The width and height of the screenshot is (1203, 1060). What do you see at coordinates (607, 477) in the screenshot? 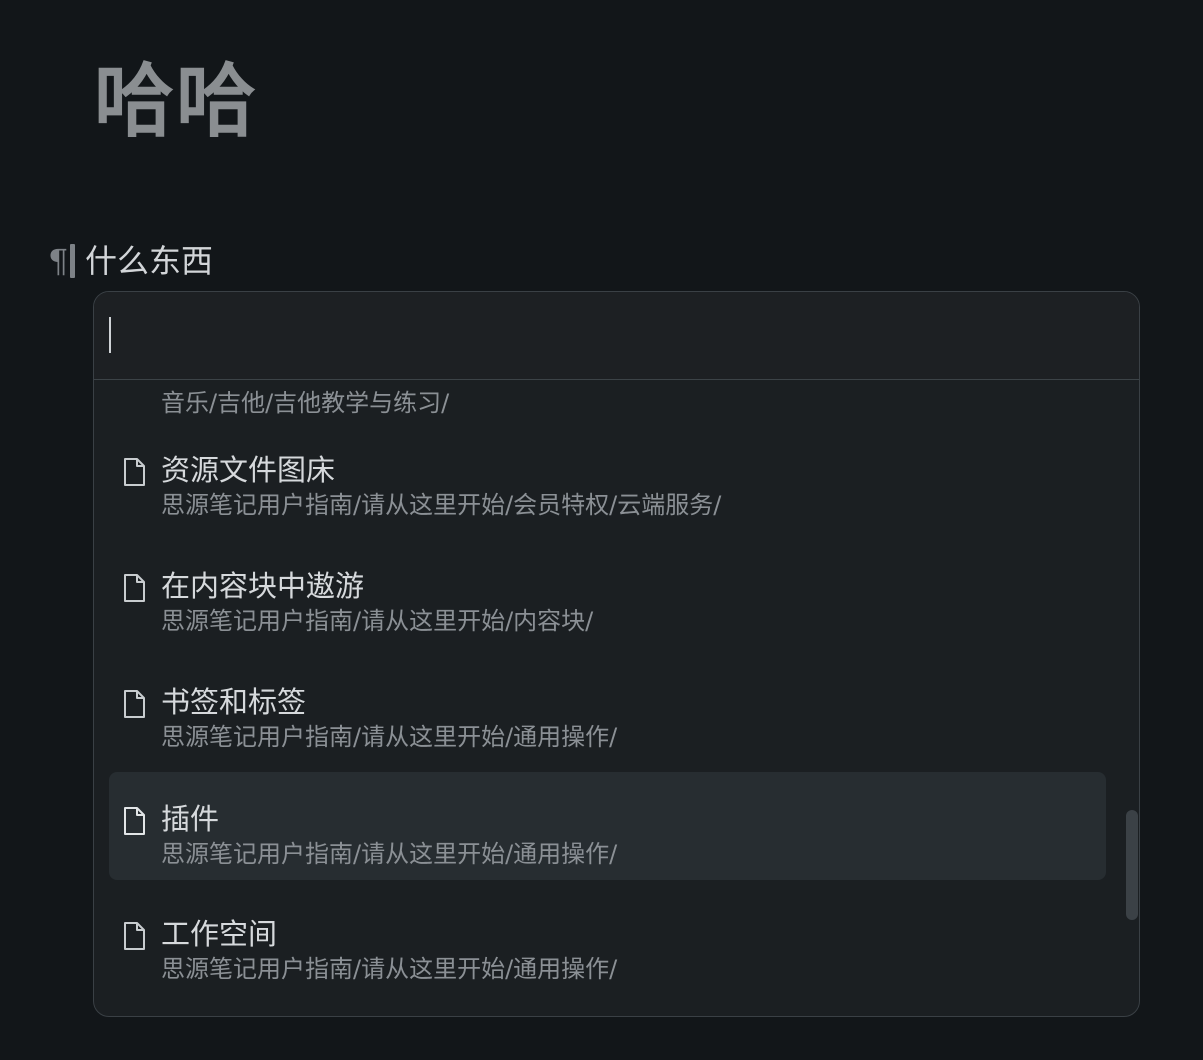
I see `result-item: 资源文件图床 思源笔记用户指南/请从这里开始/会员特权/云端服务/` at bounding box center [607, 477].